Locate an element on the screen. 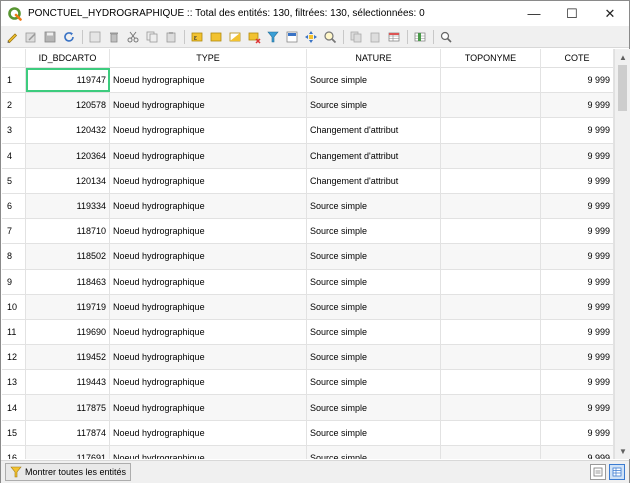 The width and height of the screenshot is (630, 483). paste-icon is located at coordinates (171, 37).